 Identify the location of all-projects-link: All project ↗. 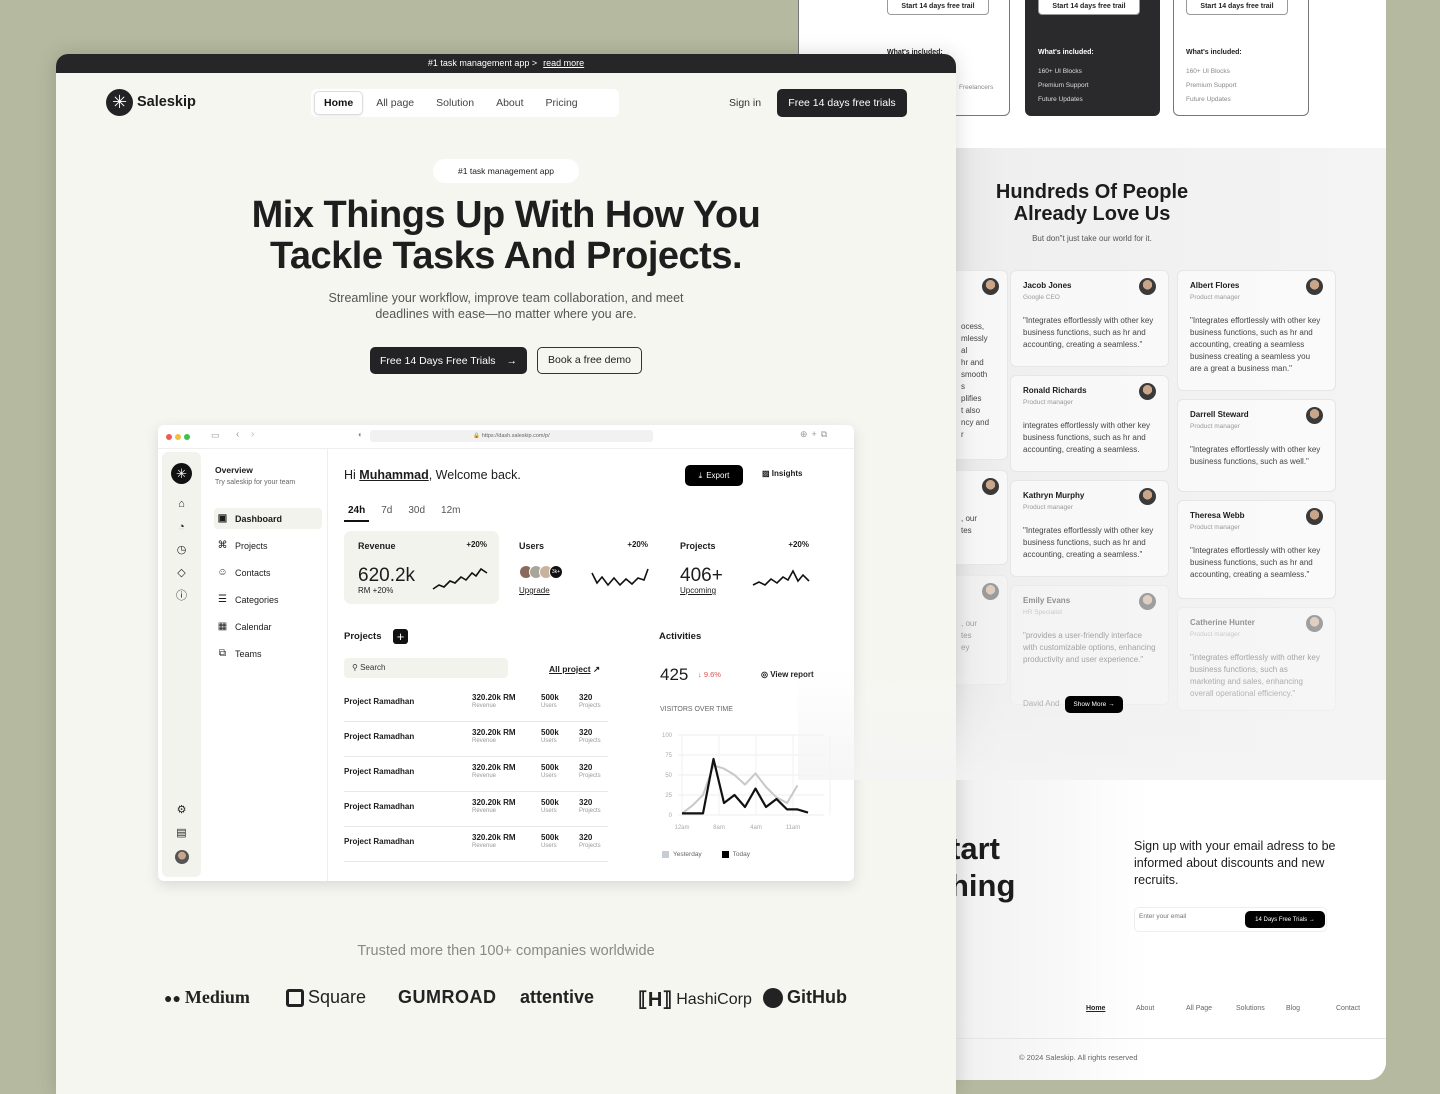
(574, 669).